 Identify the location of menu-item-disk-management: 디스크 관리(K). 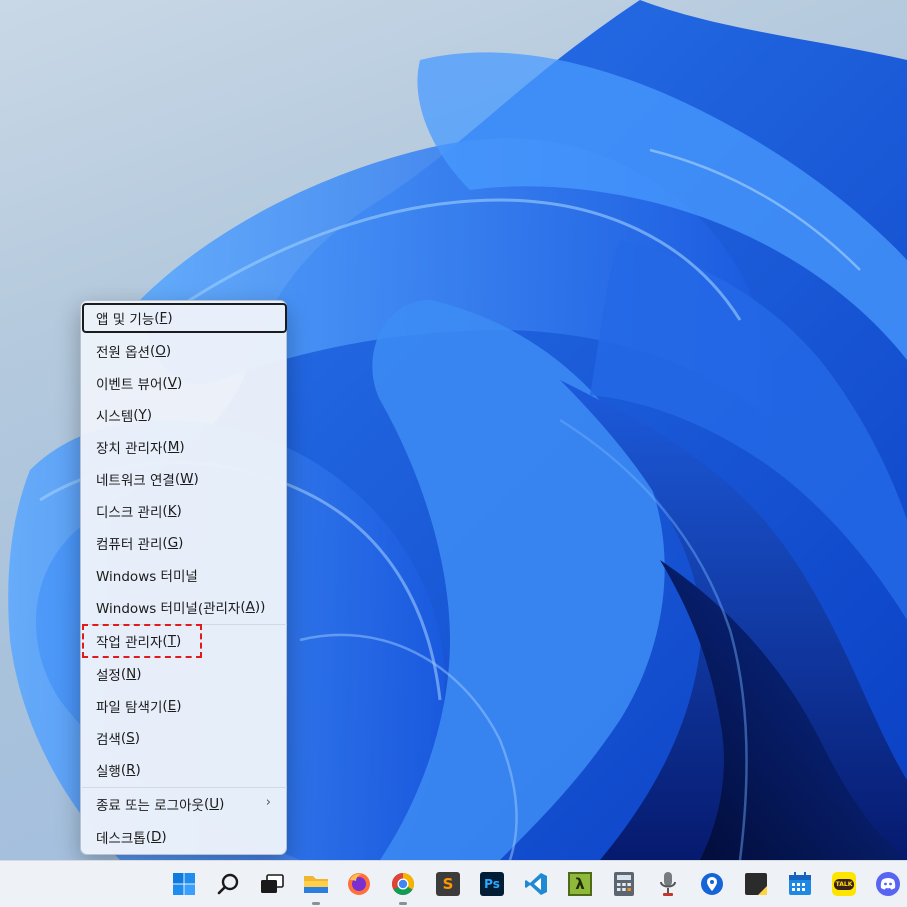
(184, 511).